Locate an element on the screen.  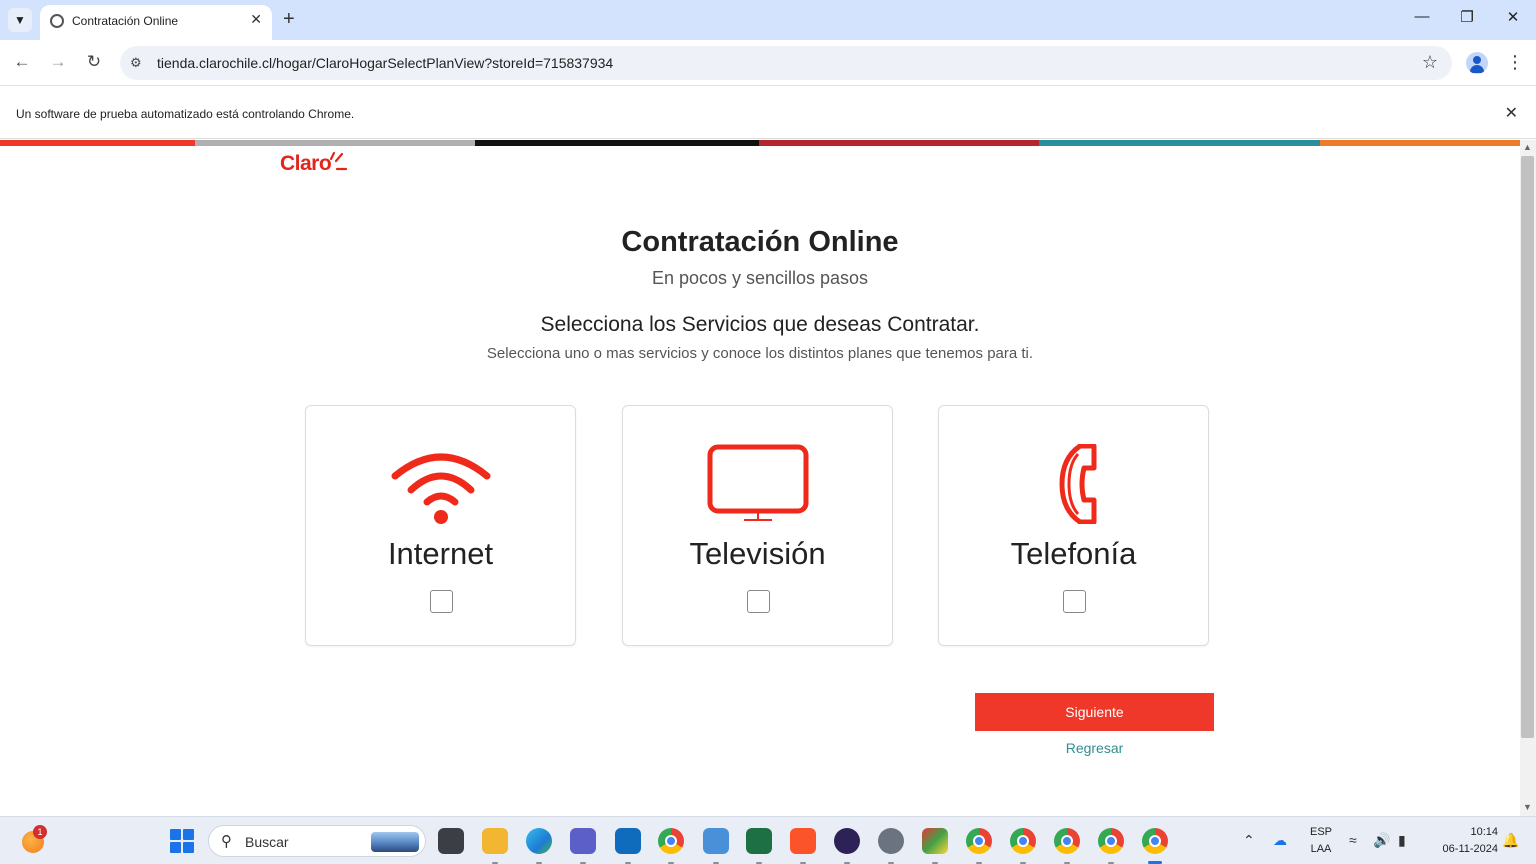
language-code: ESP is located at coordinates (1321, 832).